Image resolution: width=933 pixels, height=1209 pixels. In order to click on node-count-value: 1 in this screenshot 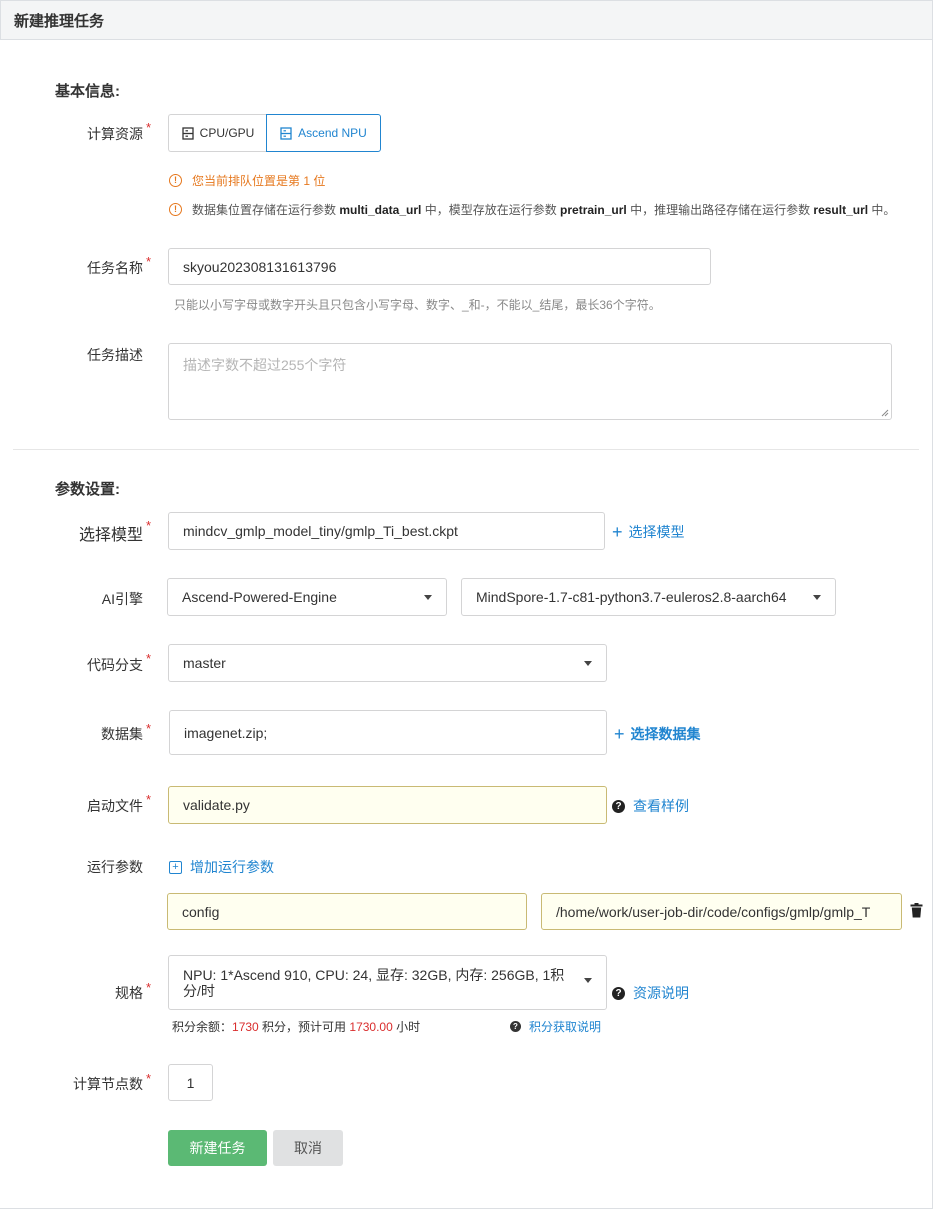, I will do `click(190, 1082)`.